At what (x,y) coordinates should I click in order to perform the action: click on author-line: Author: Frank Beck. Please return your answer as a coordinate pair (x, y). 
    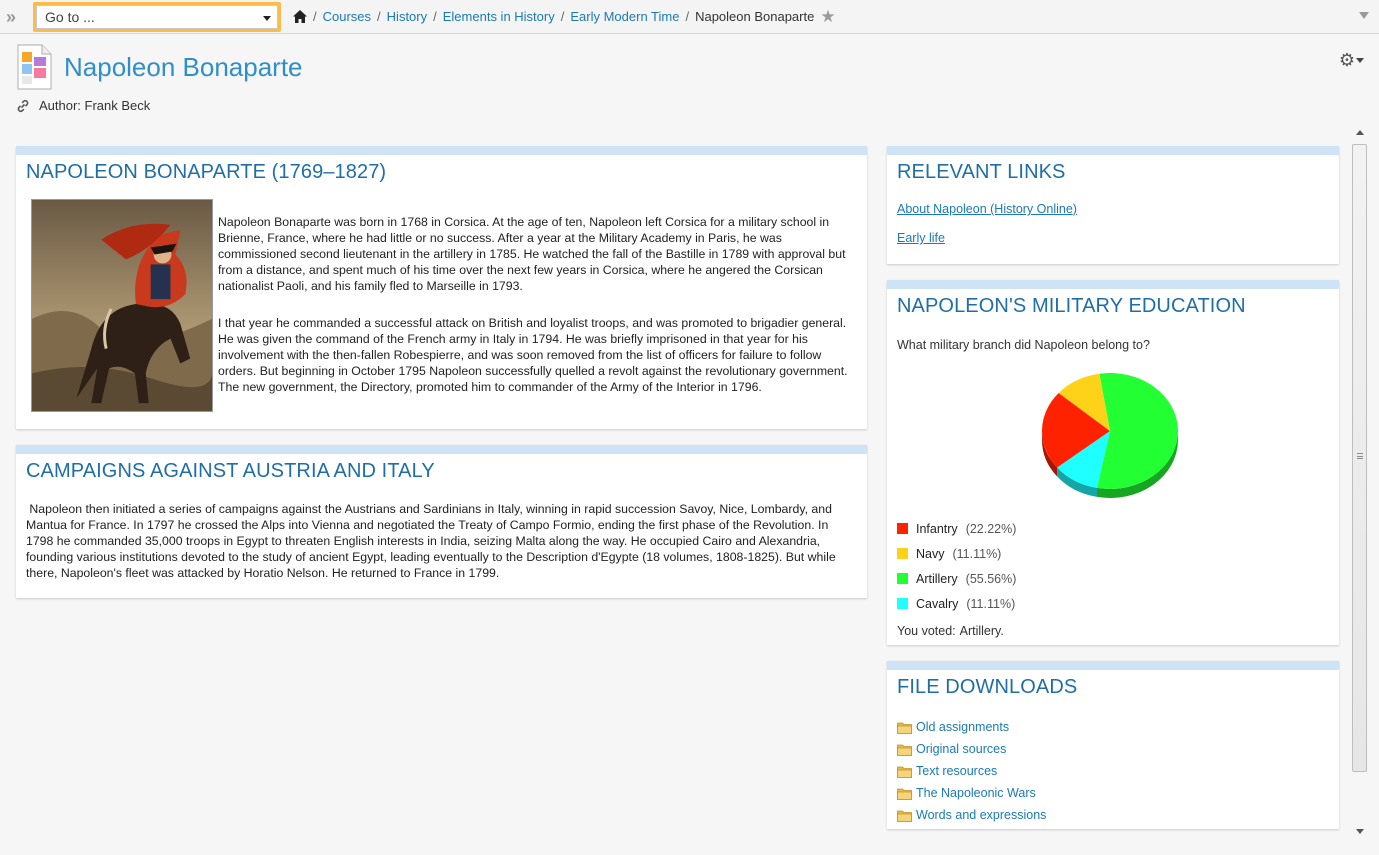
    Looking at the image, I should click on (83, 105).